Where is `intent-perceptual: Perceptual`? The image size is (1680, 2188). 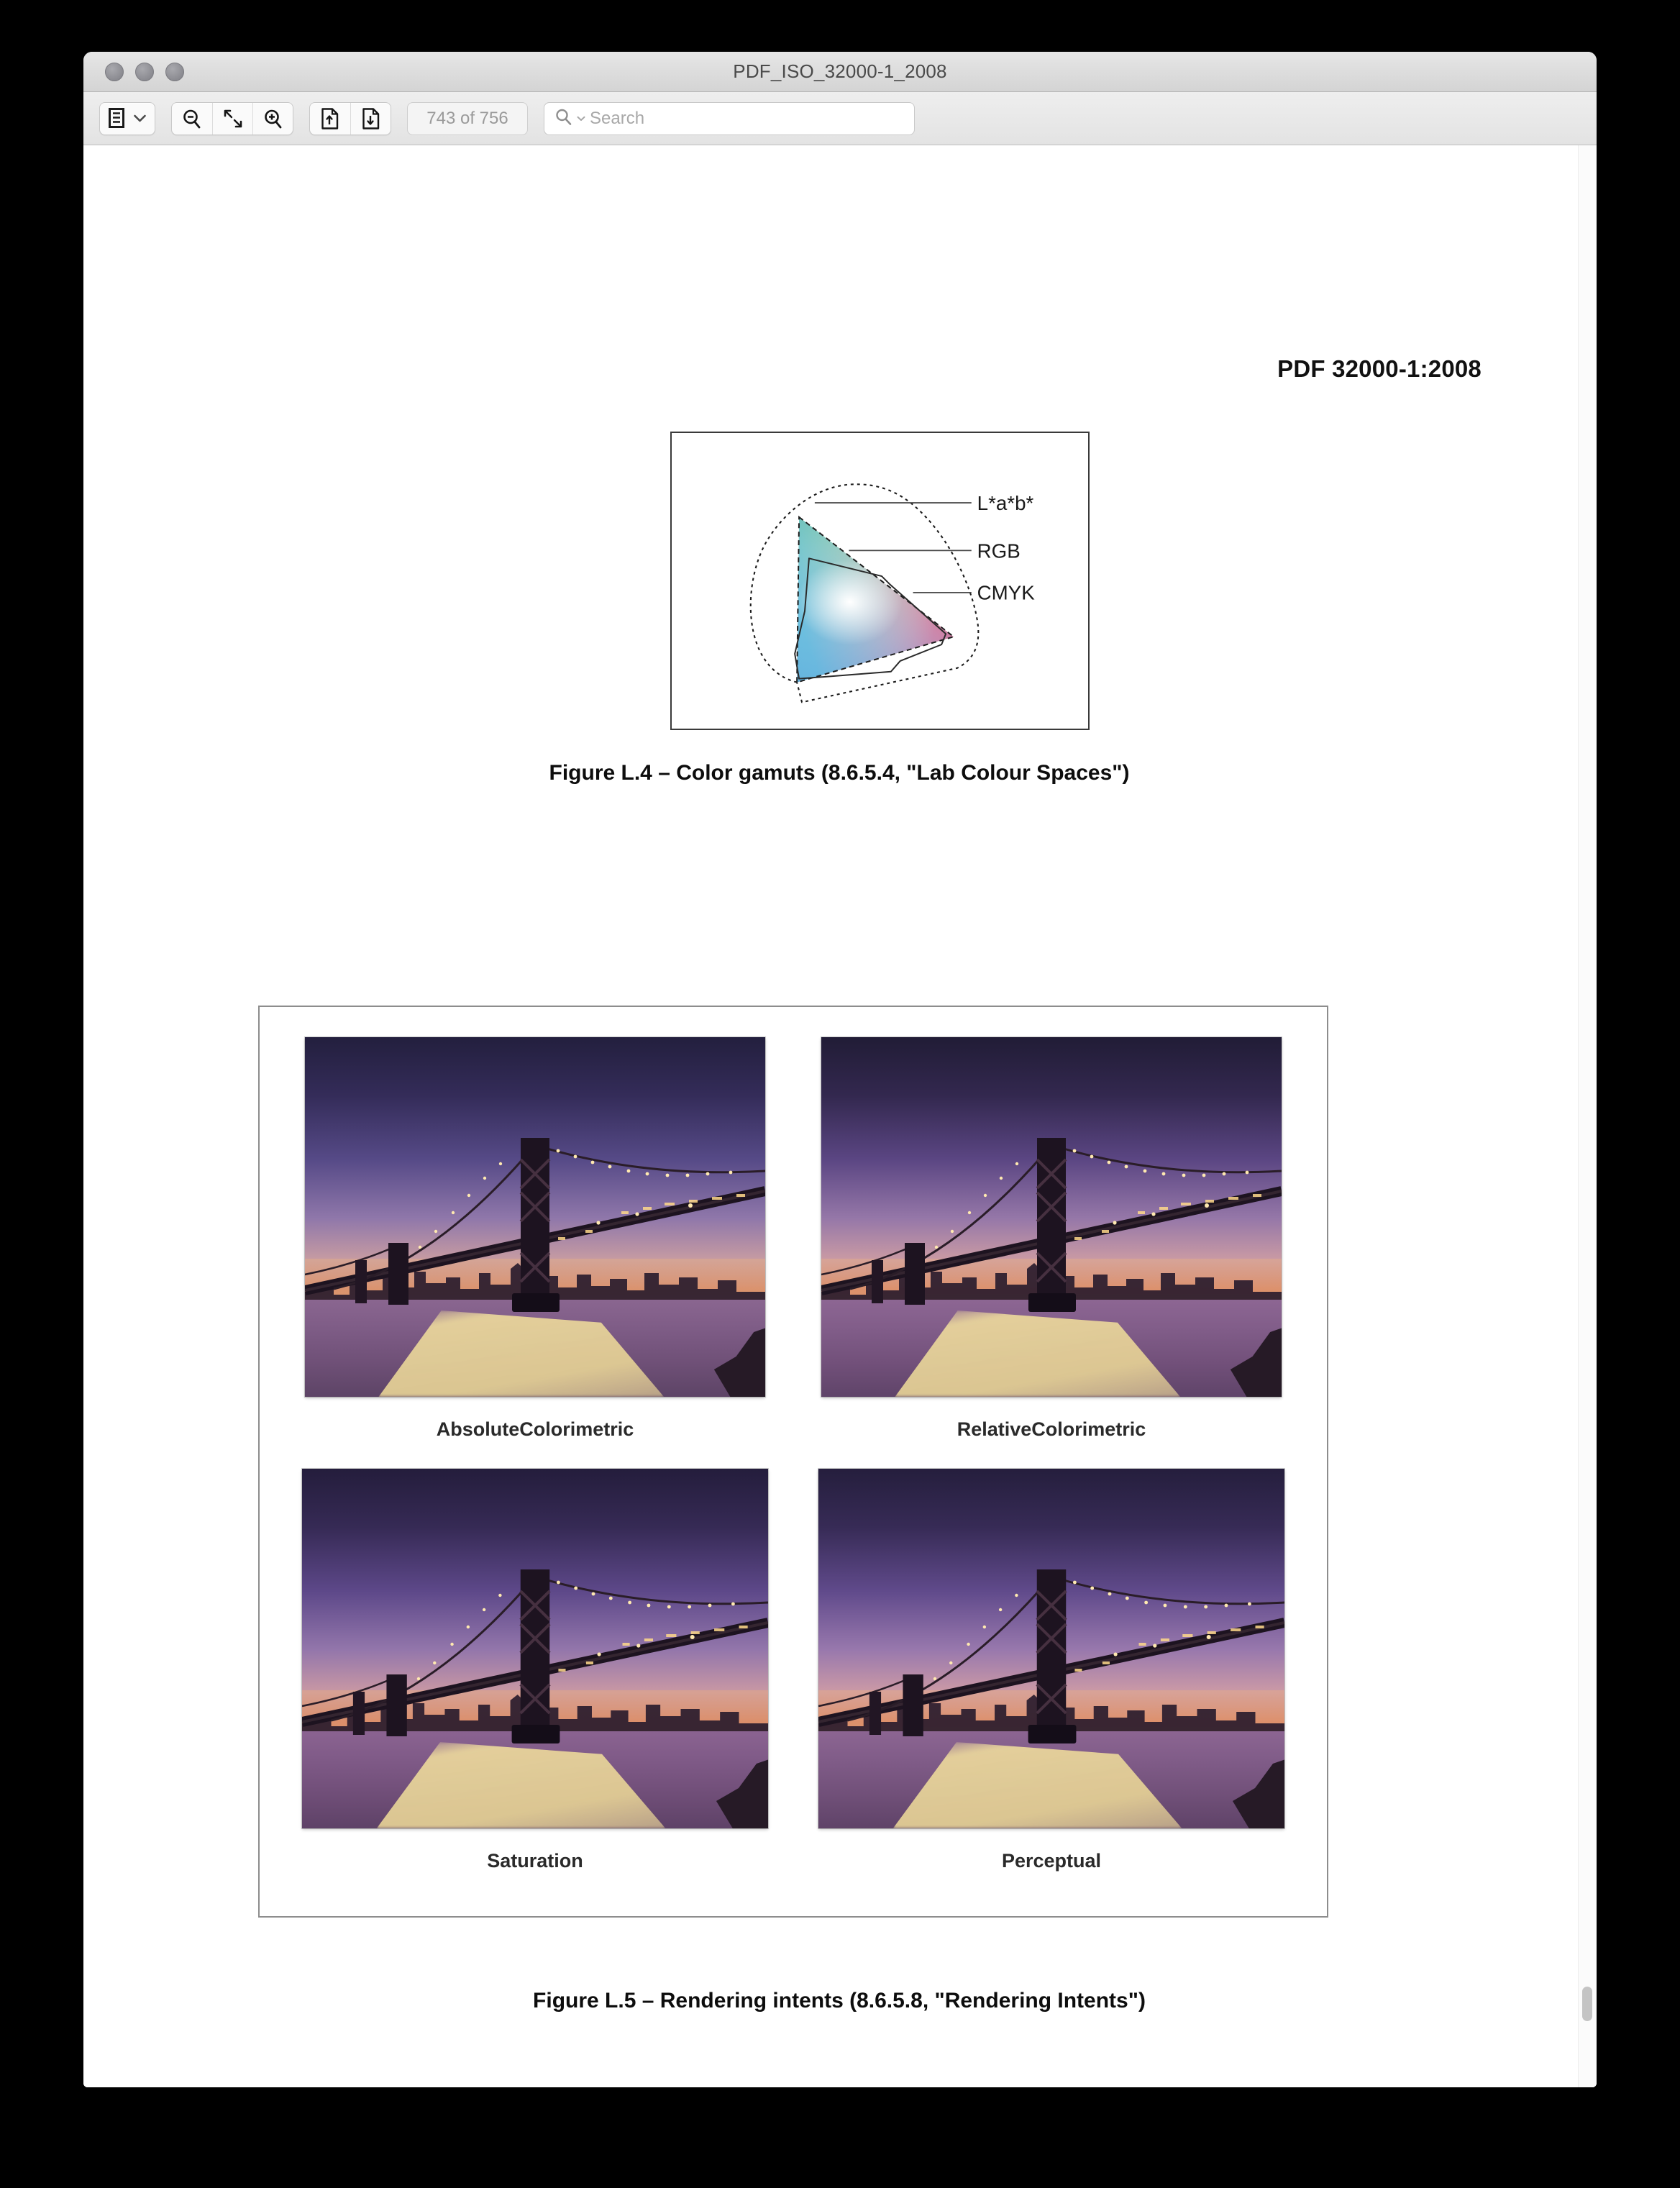
intent-perceptual: Perceptual is located at coordinates (1051, 1682).